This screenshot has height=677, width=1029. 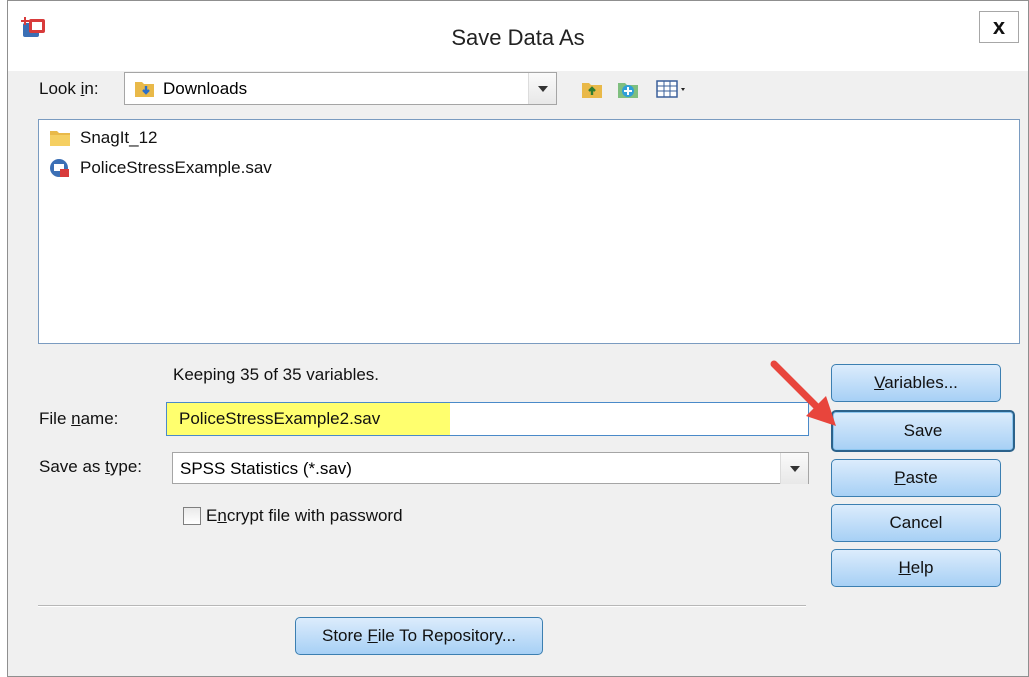 I want to click on cancel-button: Cancel, so click(x=916, y=523).